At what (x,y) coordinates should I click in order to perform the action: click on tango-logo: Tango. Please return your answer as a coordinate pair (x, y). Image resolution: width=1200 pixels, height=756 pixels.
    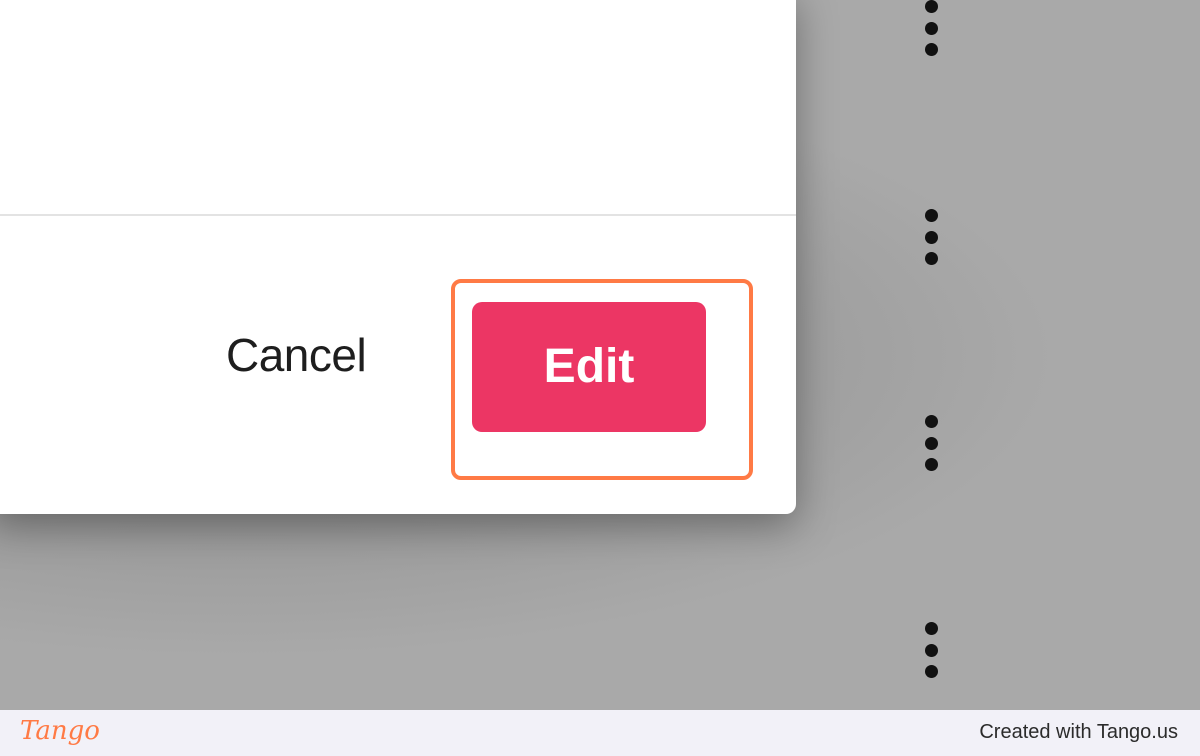
    Looking at the image, I should click on (60, 731).